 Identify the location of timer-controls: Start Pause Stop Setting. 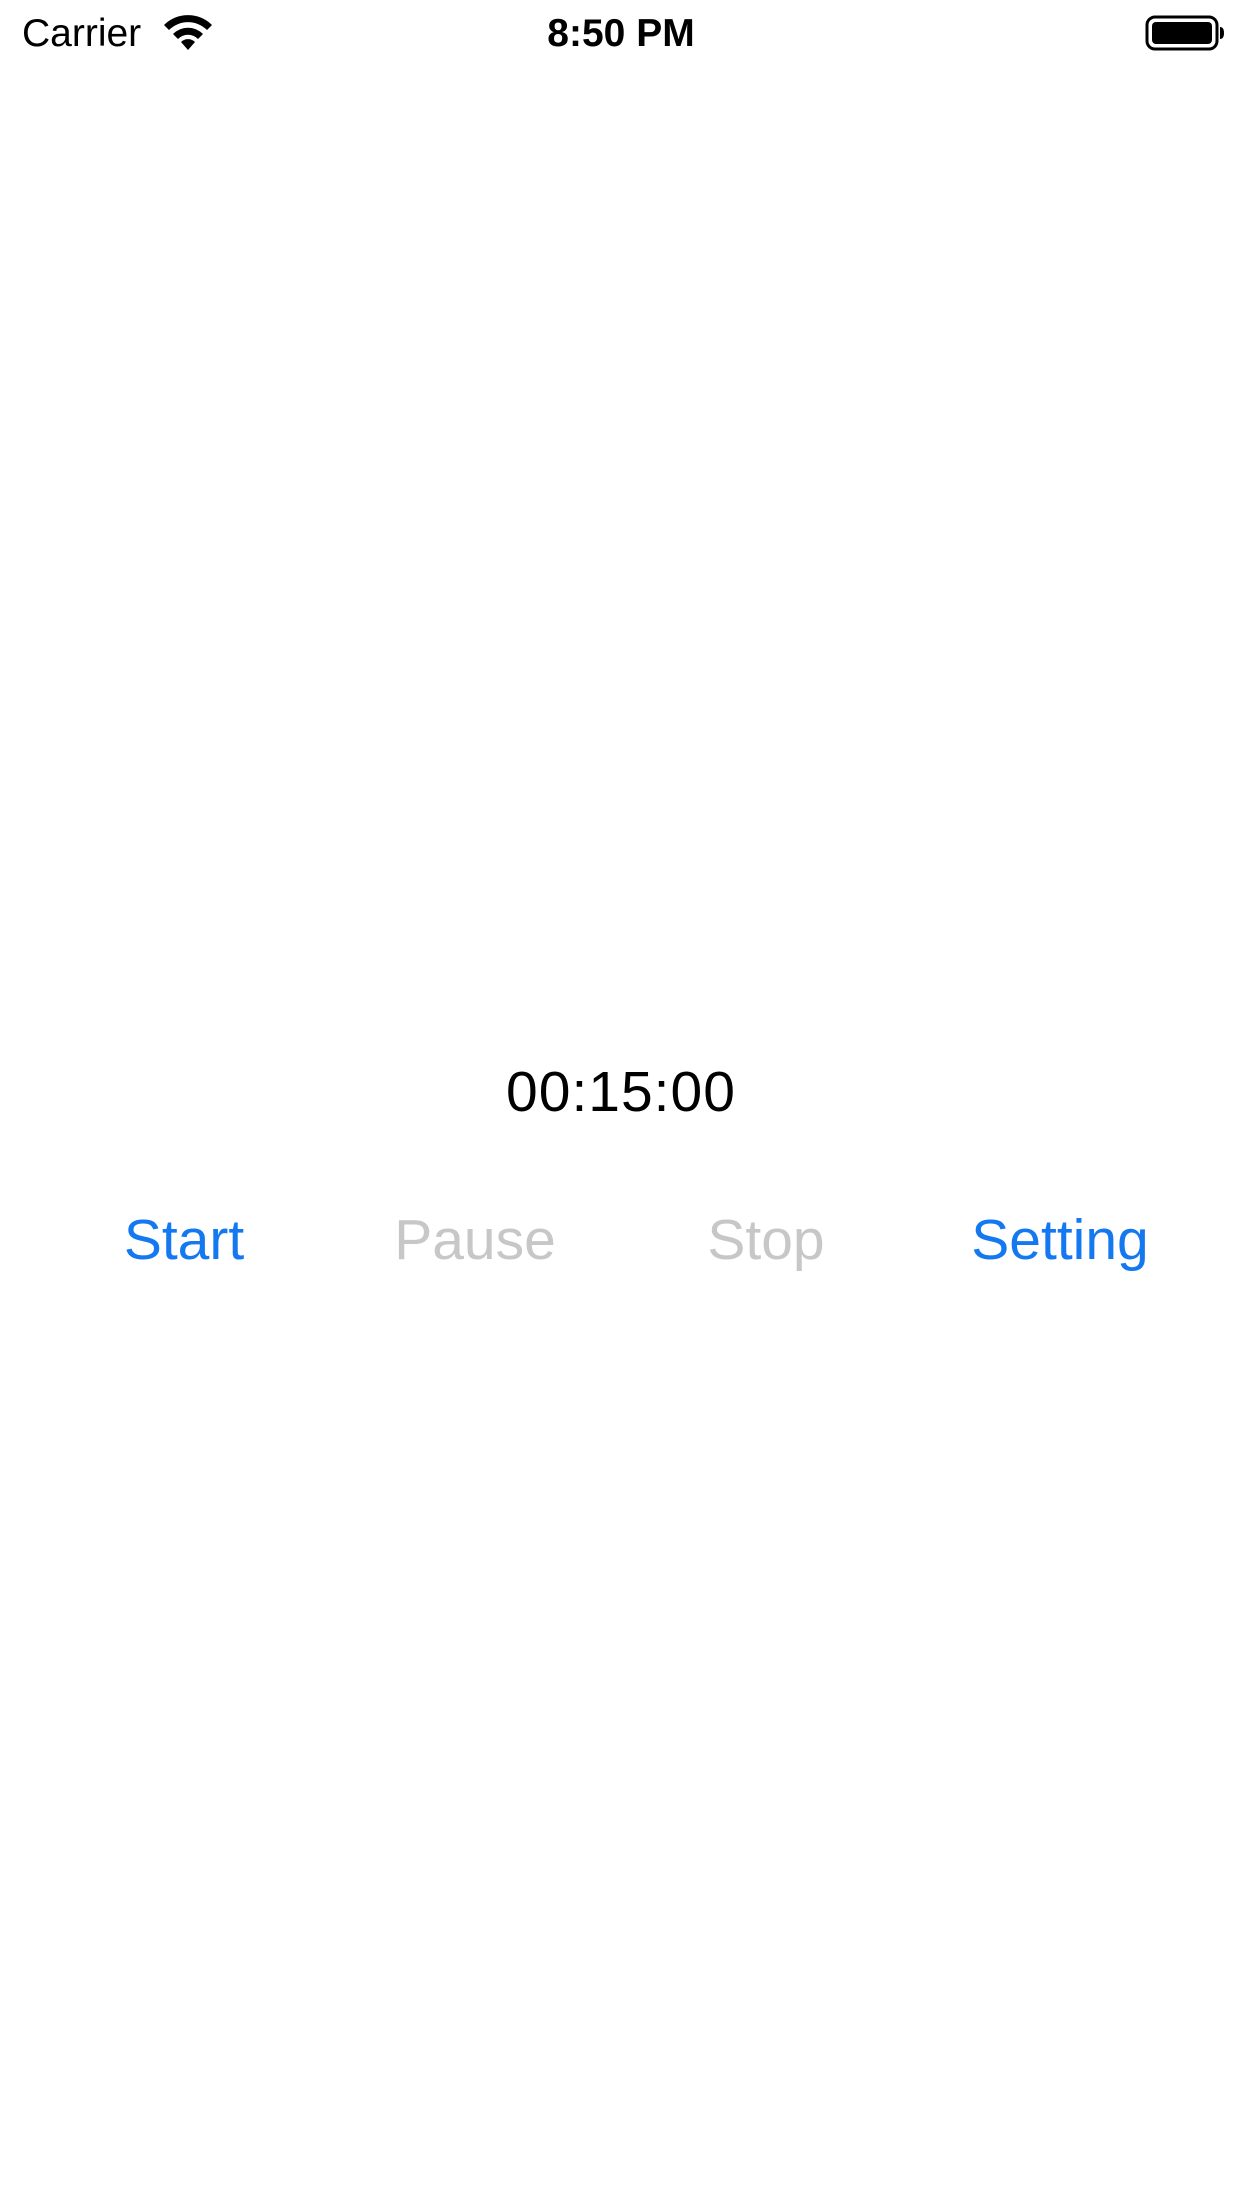
(621, 1240).